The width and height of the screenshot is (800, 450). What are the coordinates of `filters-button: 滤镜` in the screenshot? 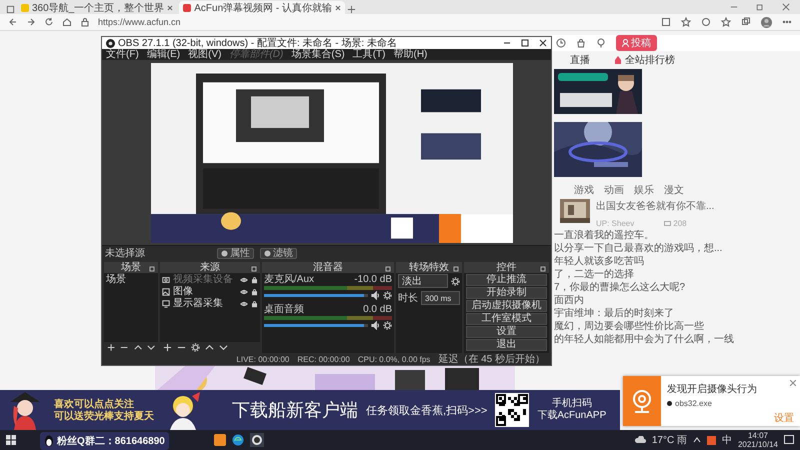 It's located at (278, 253).